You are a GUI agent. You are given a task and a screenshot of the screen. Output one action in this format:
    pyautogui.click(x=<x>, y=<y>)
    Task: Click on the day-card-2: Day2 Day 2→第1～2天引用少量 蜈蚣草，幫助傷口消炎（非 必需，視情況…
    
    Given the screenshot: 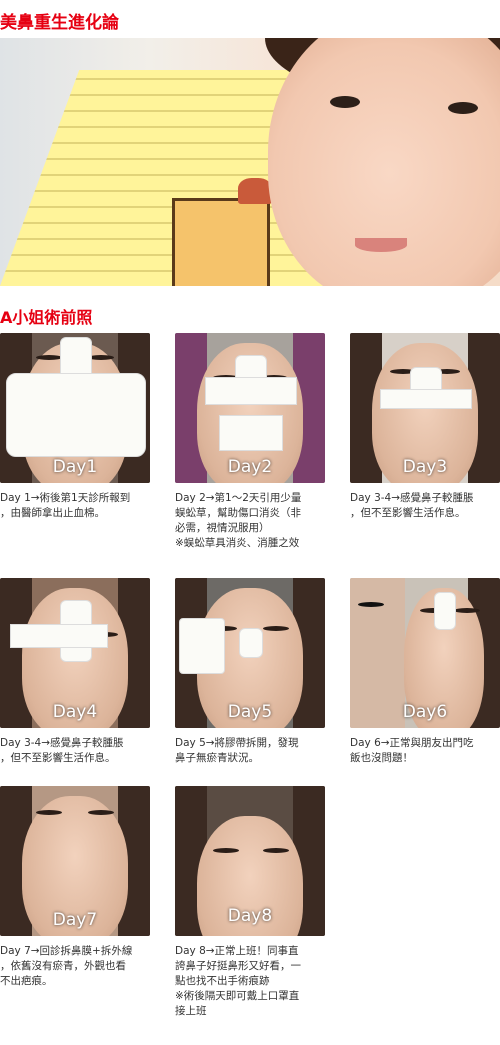 What is the action you would take?
    pyautogui.click(x=250, y=442)
    